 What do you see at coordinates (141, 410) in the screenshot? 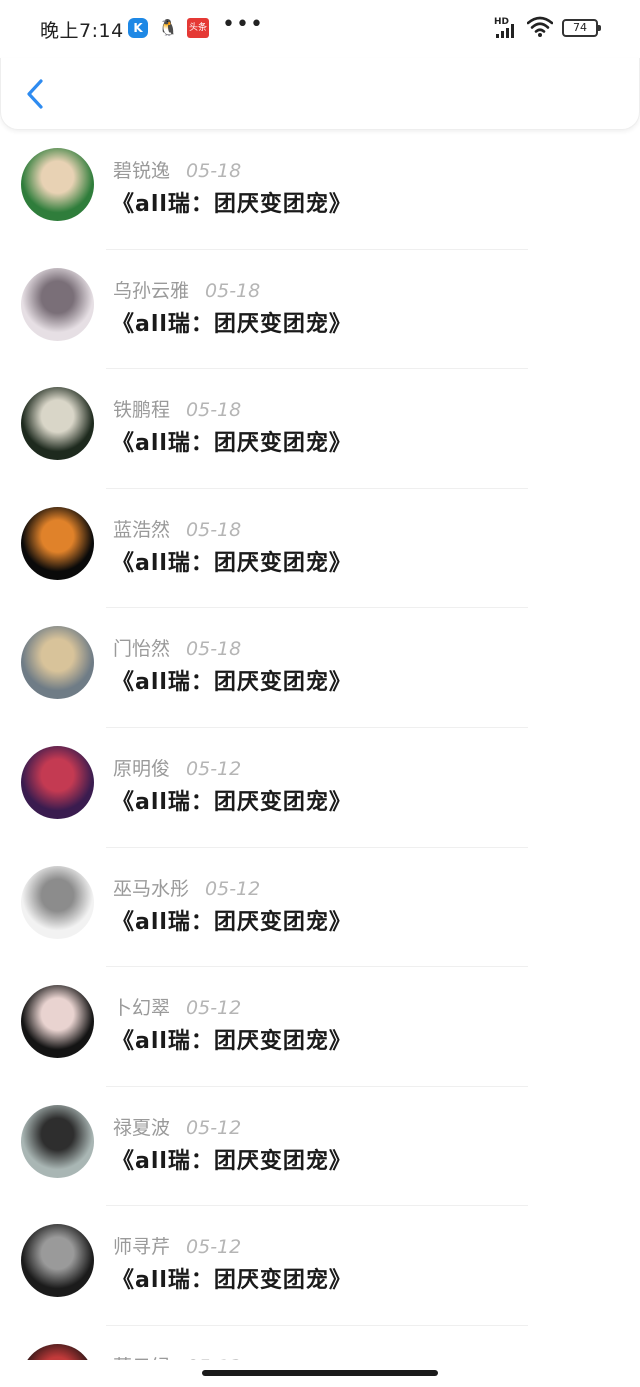
I see `author-name: 铁鹏程` at bounding box center [141, 410].